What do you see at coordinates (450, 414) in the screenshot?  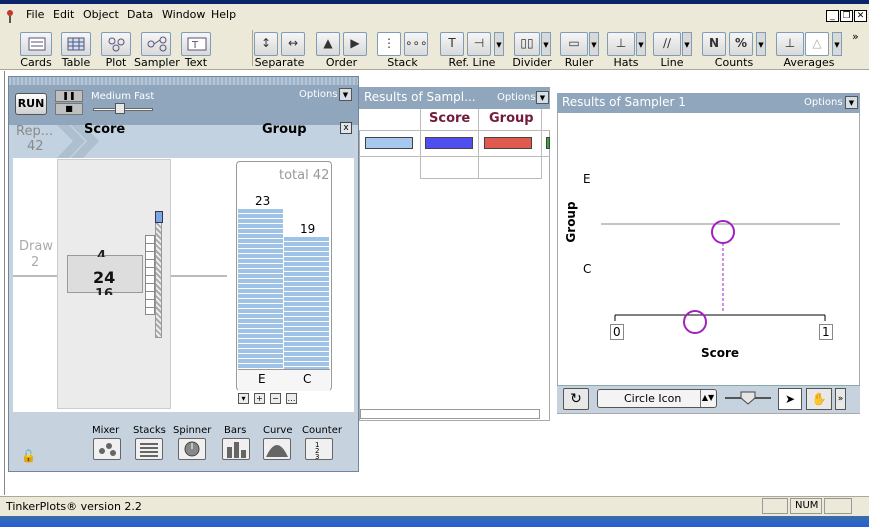 I see `results-table-scrollbar` at bounding box center [450, 414].